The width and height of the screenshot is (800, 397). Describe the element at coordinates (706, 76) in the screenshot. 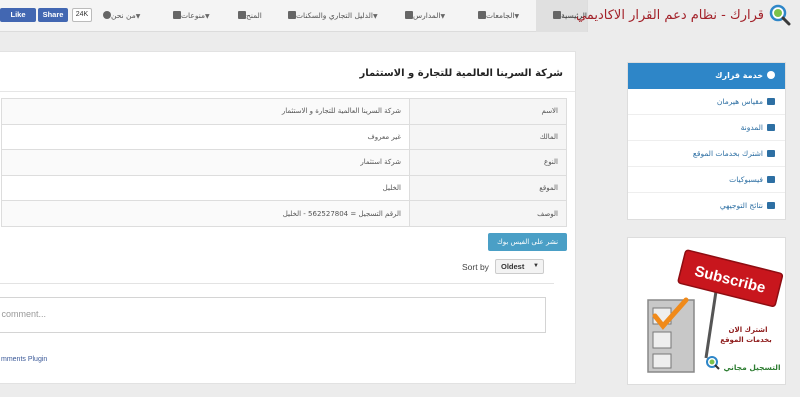

I see `sidebar-header: خدمة قرارك` at that location.